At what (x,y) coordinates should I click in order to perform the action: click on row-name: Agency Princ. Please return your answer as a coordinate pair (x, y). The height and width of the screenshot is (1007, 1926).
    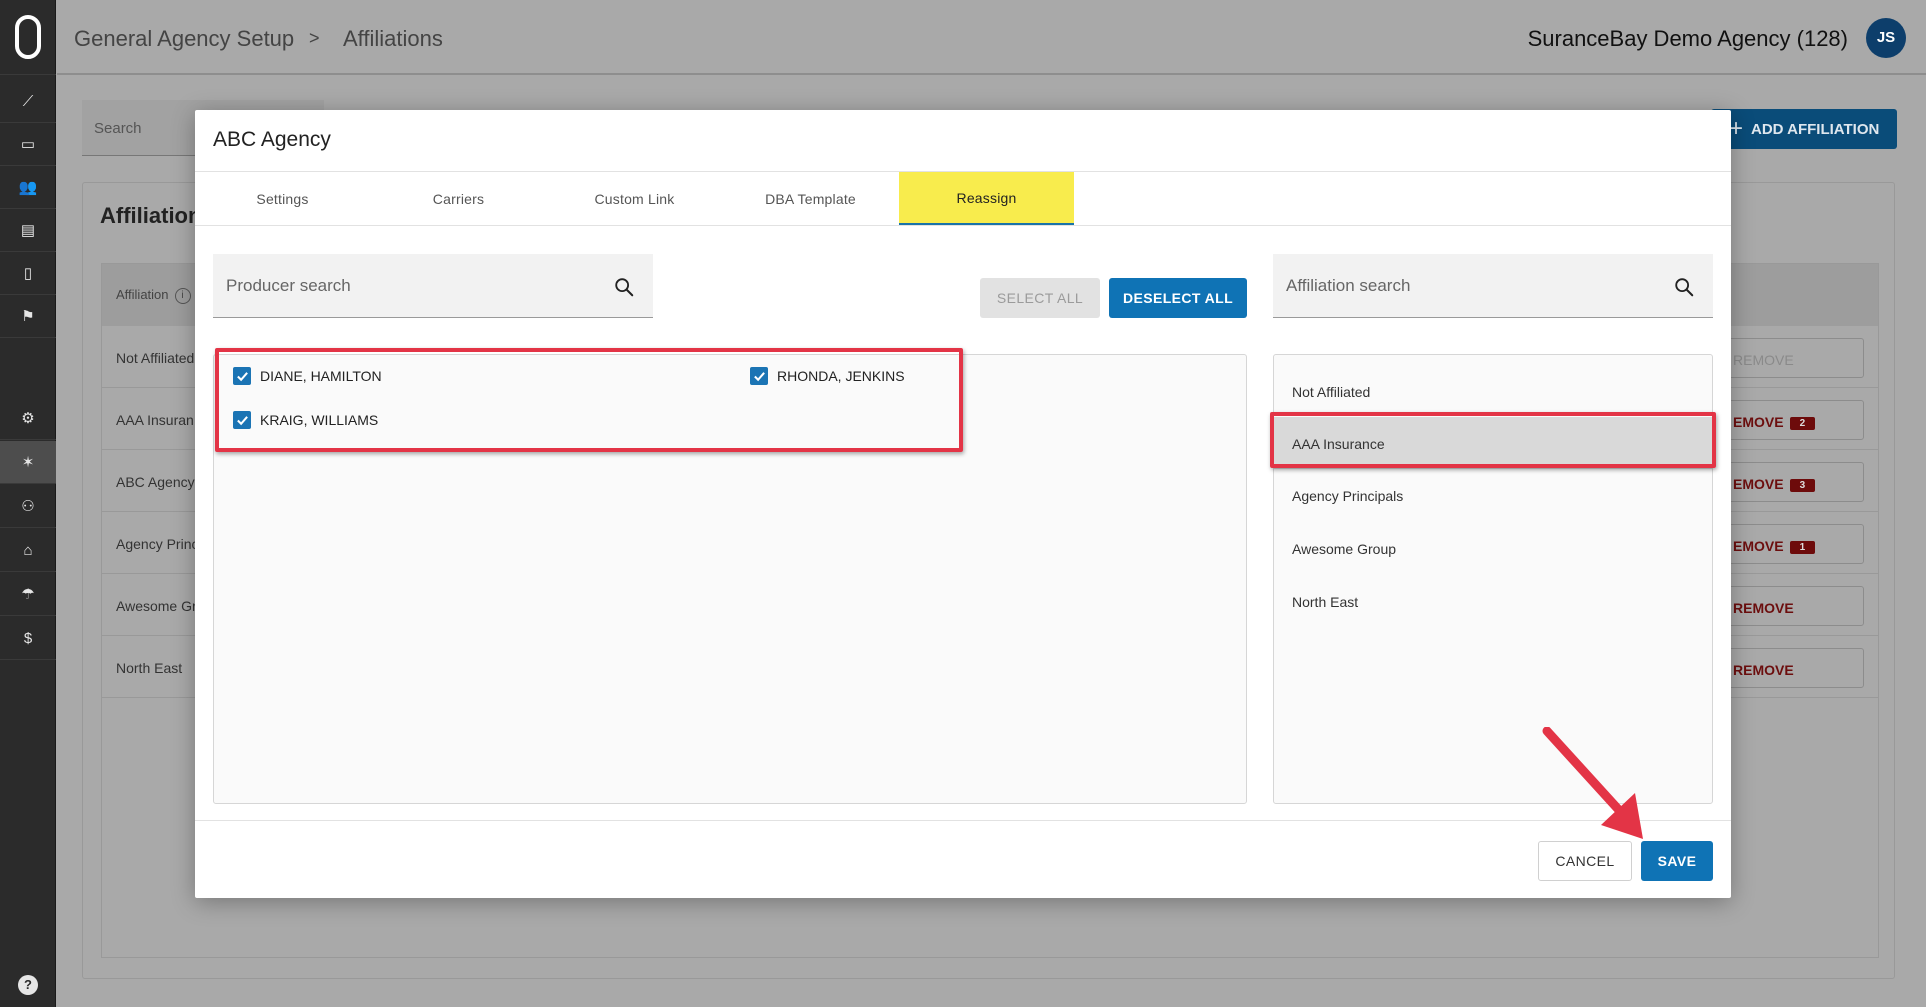
    Looking at the image, I should click on (157, 544).